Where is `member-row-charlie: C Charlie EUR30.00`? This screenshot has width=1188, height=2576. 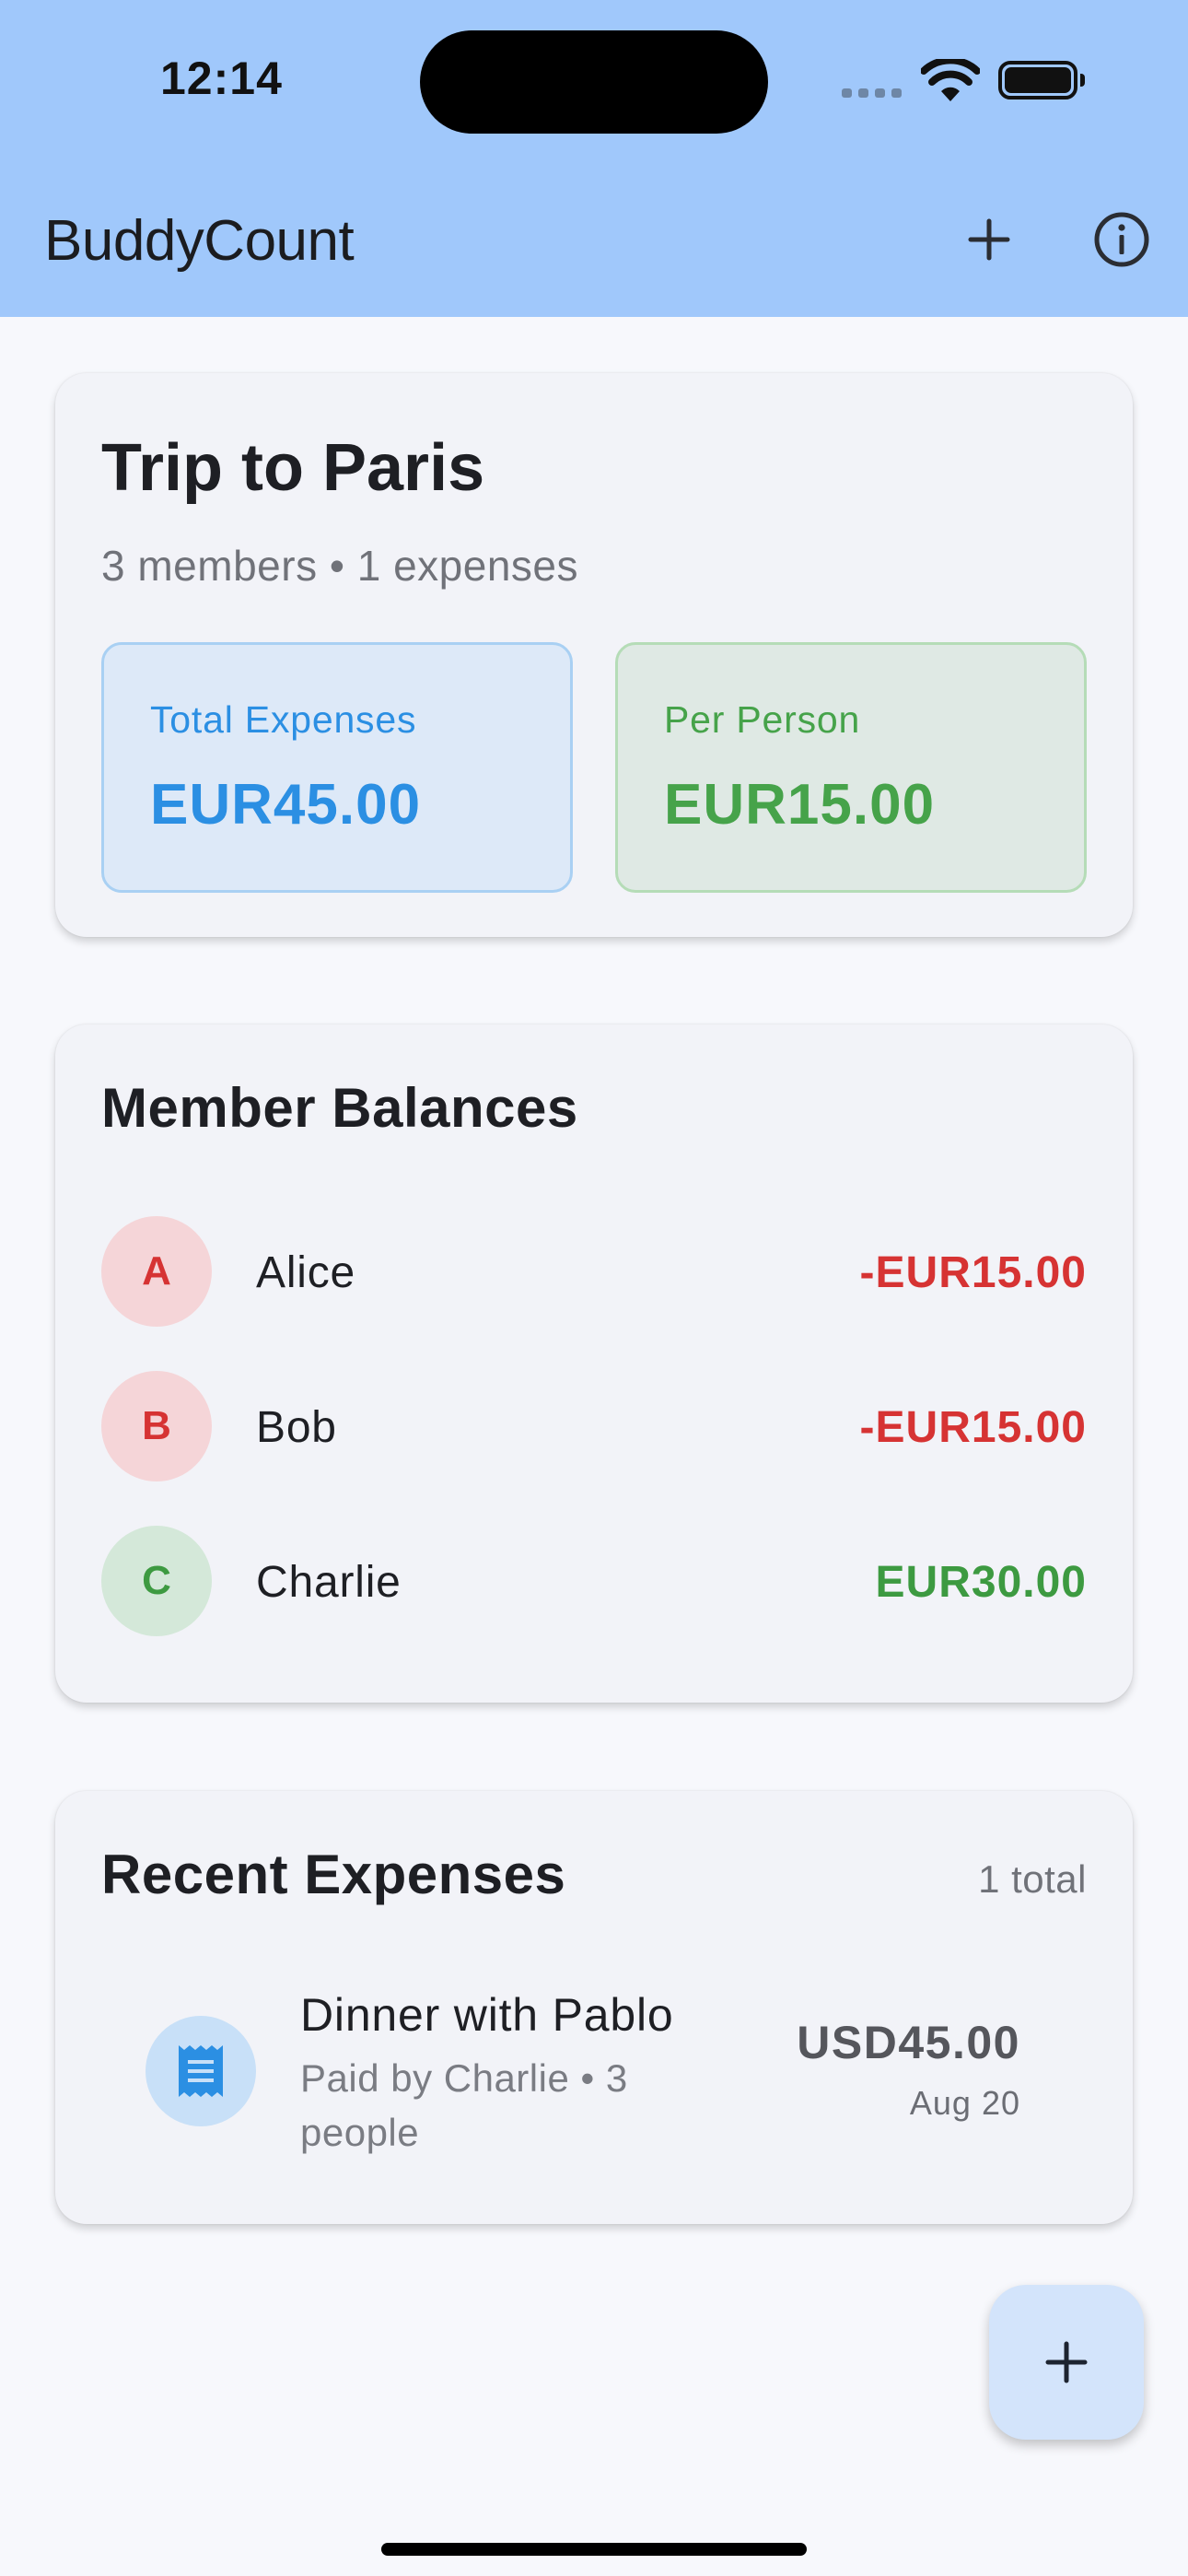
member-row-charlie: C Charlie EUR30.00 is located at coordinates (594, 1581).